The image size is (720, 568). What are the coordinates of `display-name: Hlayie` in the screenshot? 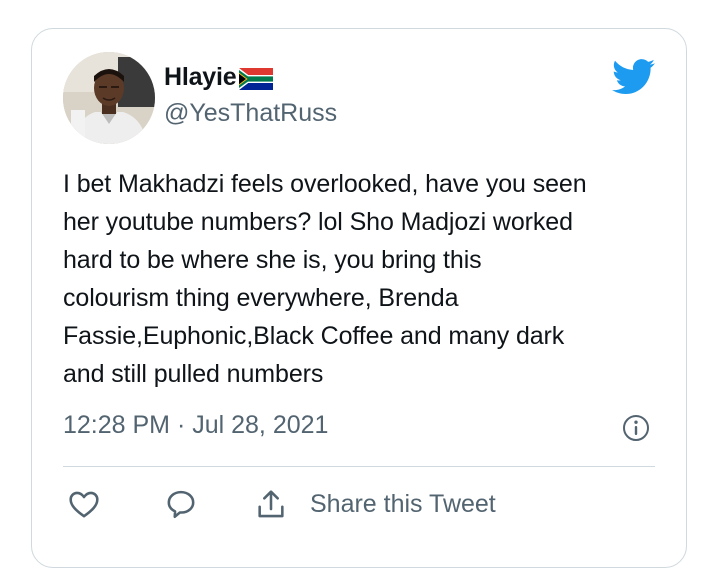 It's located at (200, 77).